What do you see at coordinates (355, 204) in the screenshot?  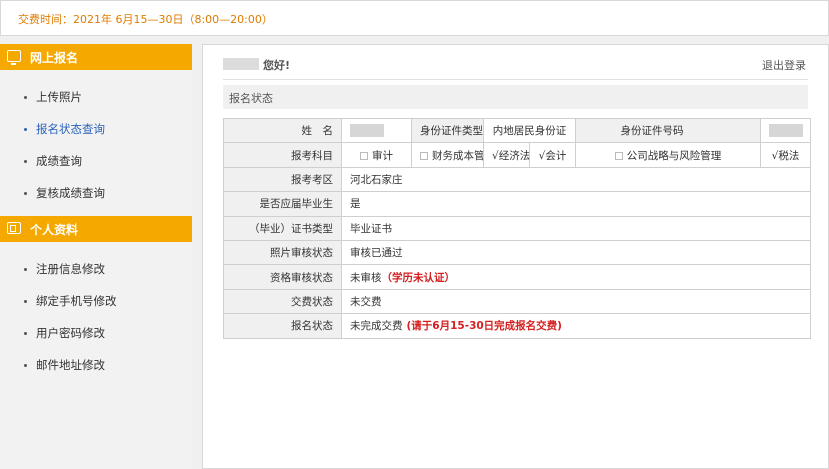 I see `fresh-graduate-value: 是` at bounding box center [355, 204].